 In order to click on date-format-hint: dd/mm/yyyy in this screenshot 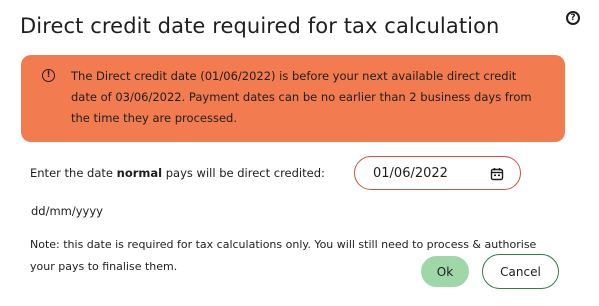, I will do `click(67, 211)`.